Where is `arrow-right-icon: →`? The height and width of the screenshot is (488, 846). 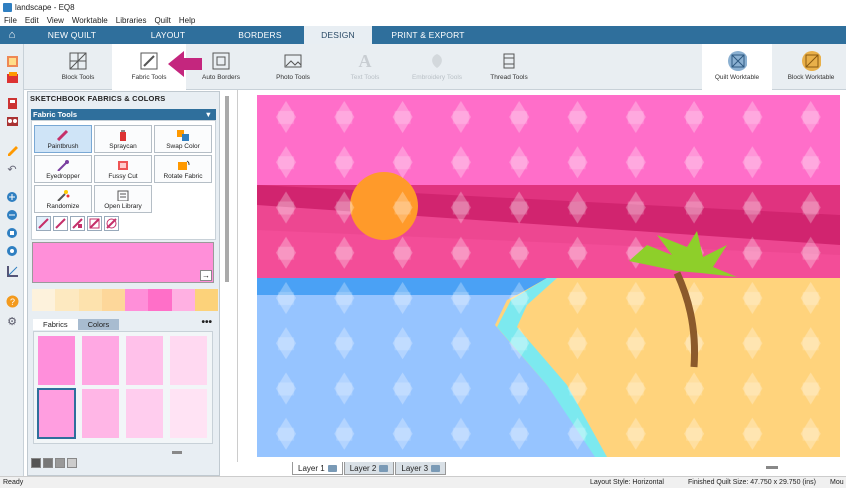 arrow-right-icon: → is located at coordinates (206, 275).